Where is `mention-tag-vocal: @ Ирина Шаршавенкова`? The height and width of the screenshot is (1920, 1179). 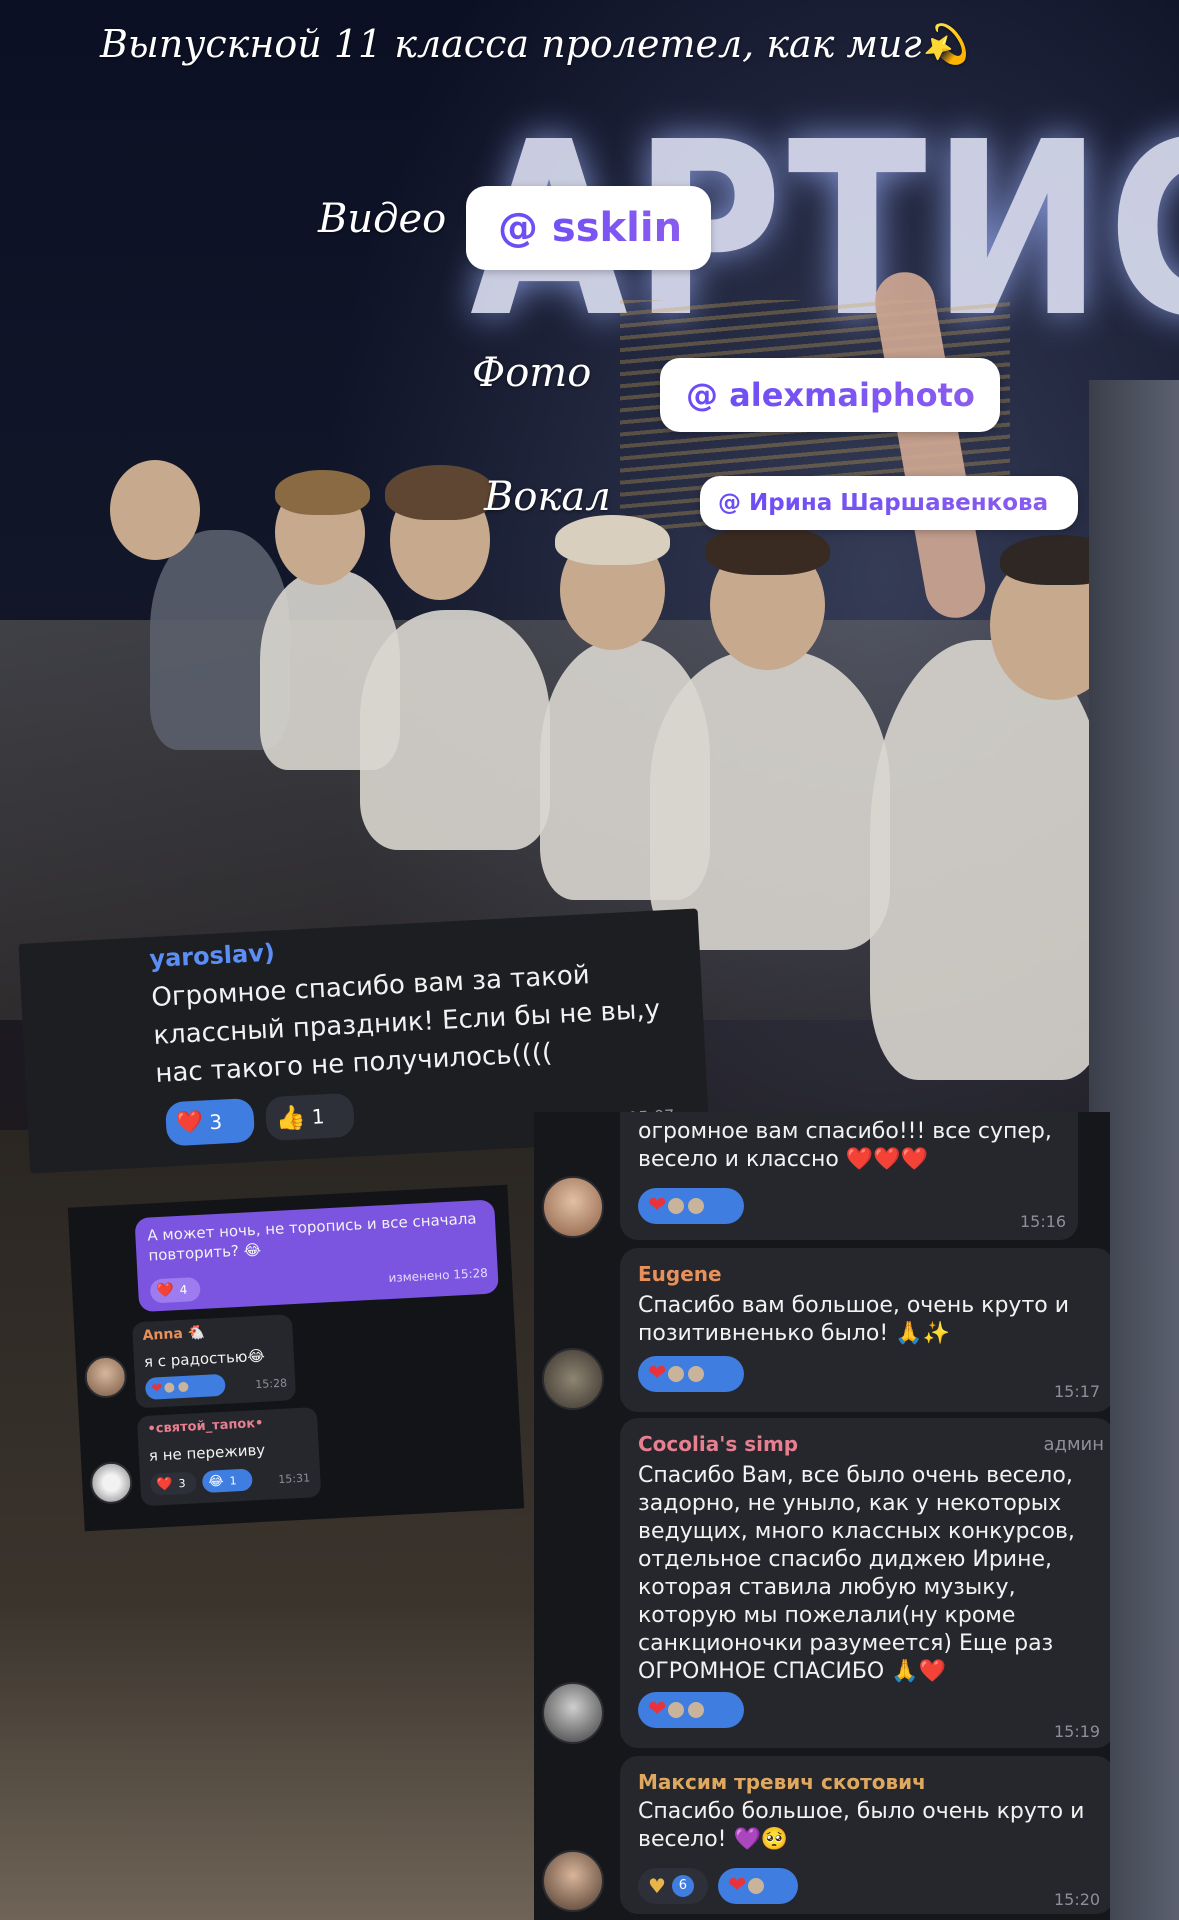 mention-tag-vocal: @ Ирина Шаршавенкова is located at coordinates (889, 503).